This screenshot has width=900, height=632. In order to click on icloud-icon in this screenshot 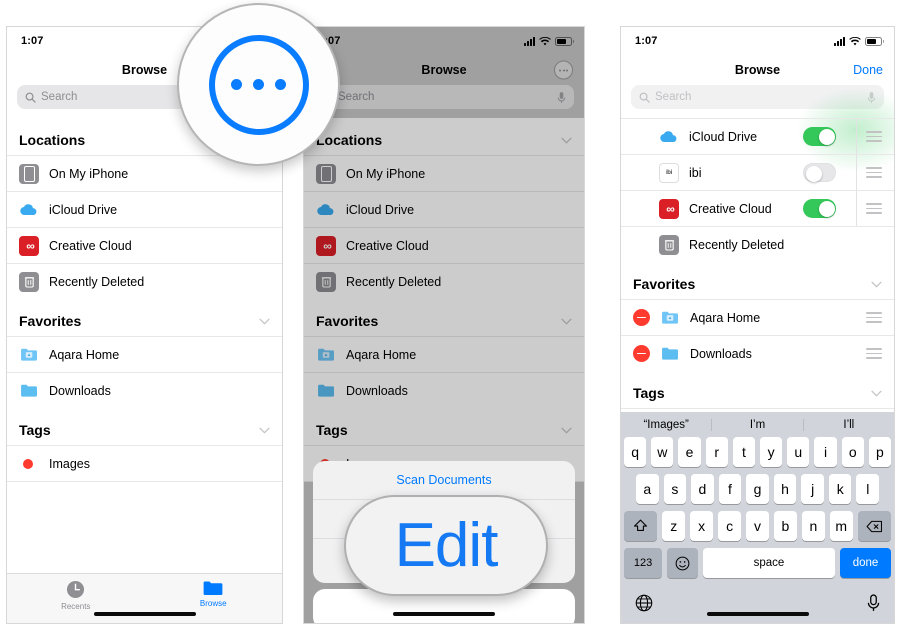, I will do `click(669, 136)`.